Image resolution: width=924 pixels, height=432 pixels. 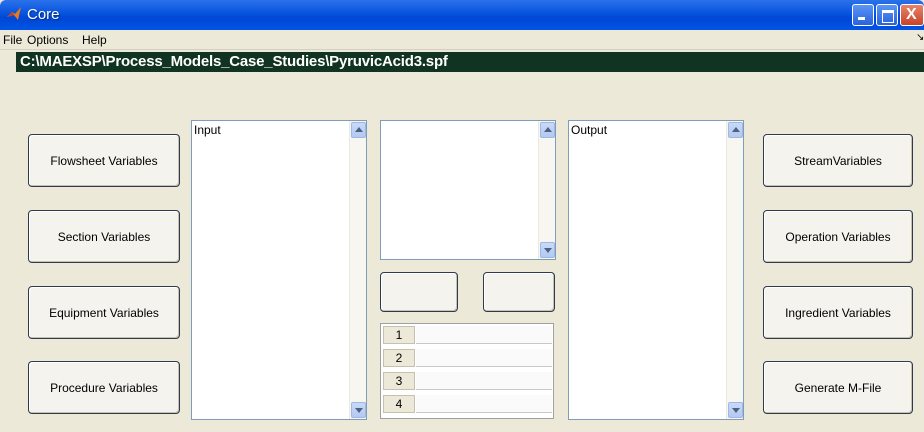 What do you see at coordinates (47, 40) in the screenshot?
I see `menu-options: Options` at bounding box center [47, 40].